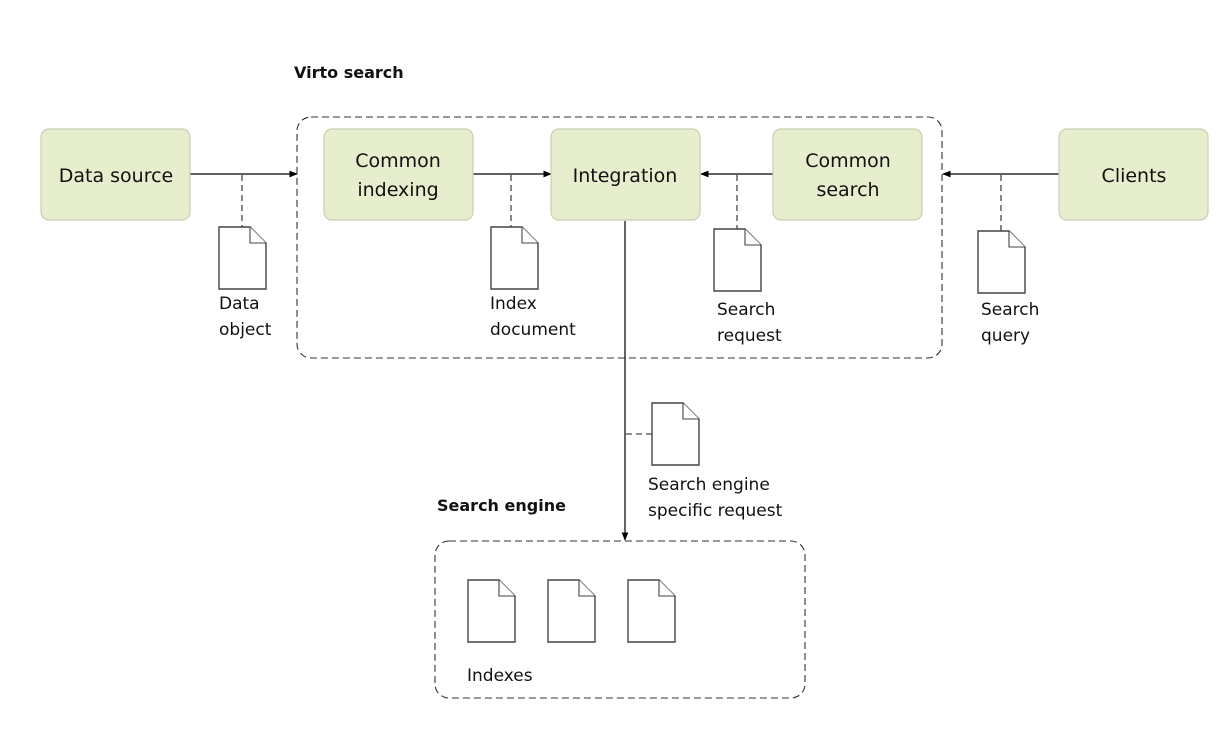 This screenshot has height=756, width=1229. I want to click on node-clients-label: Clients, so click(1134, 176).